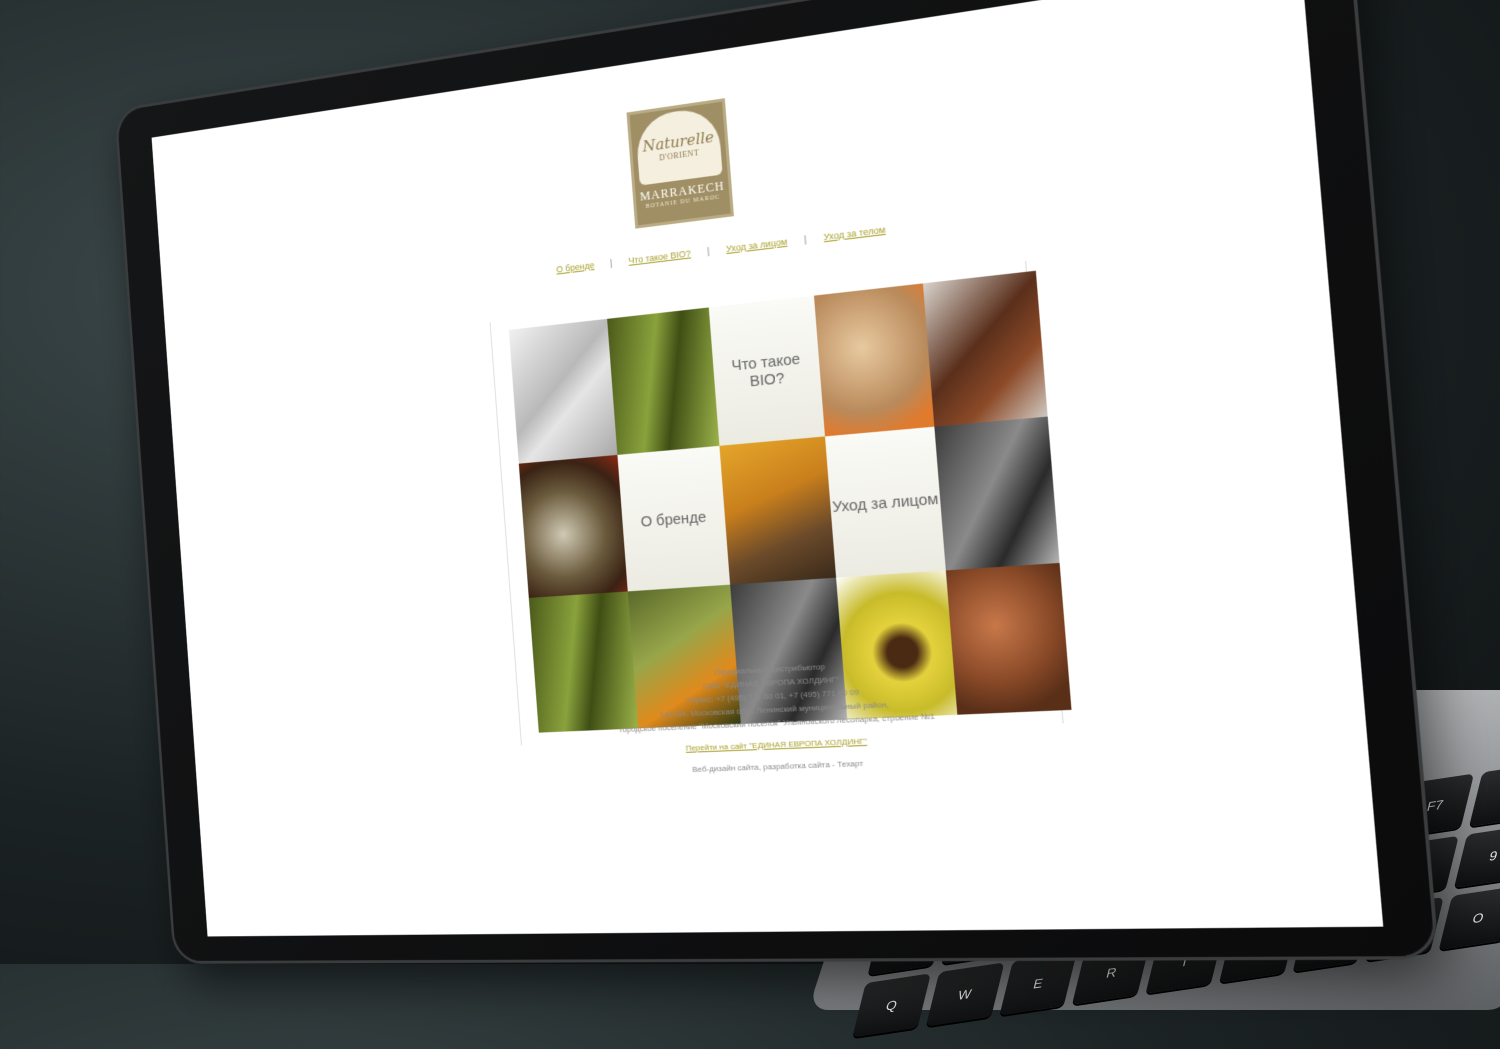 The height and width of the screenshot is (1049, 1500). Describe the element at coordinates (854, 233) in the screenshot. I see `nav-link-body-care: Уход за телом` at that location.